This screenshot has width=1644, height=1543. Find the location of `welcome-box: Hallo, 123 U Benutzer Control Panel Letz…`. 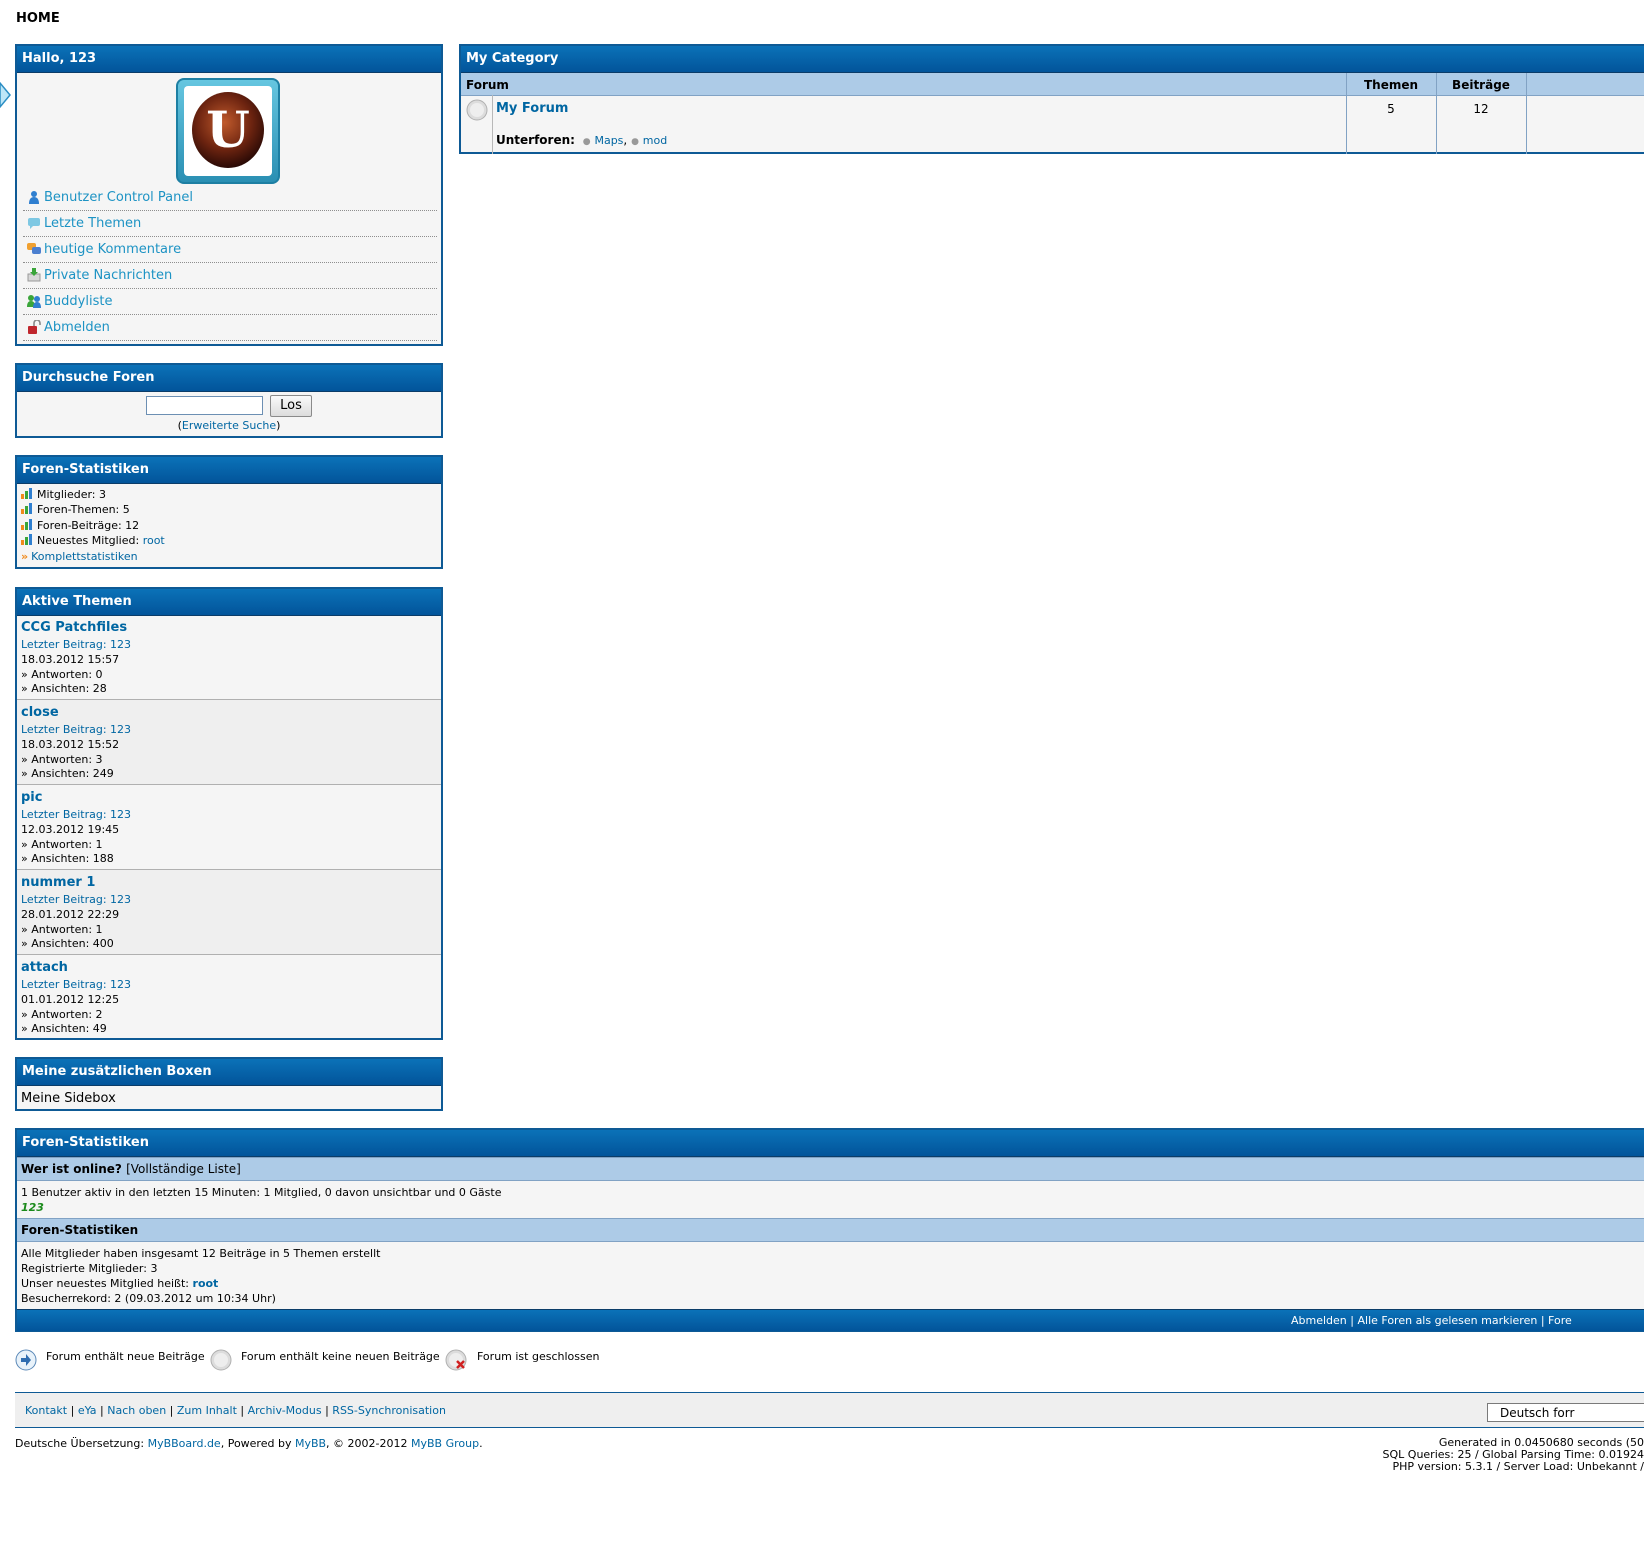

welcome-box: Hallo, 123 U Benutzer Control Panel Letz… is located at coordinates (229, 195).